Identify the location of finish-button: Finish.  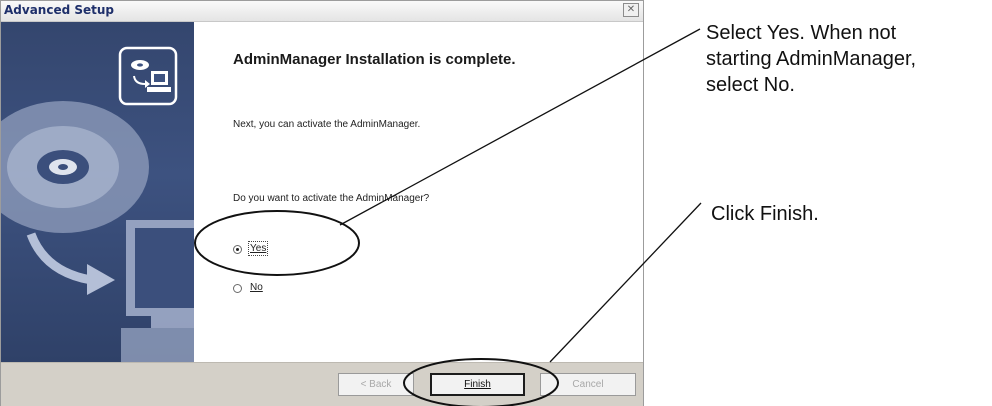
(477, 384).